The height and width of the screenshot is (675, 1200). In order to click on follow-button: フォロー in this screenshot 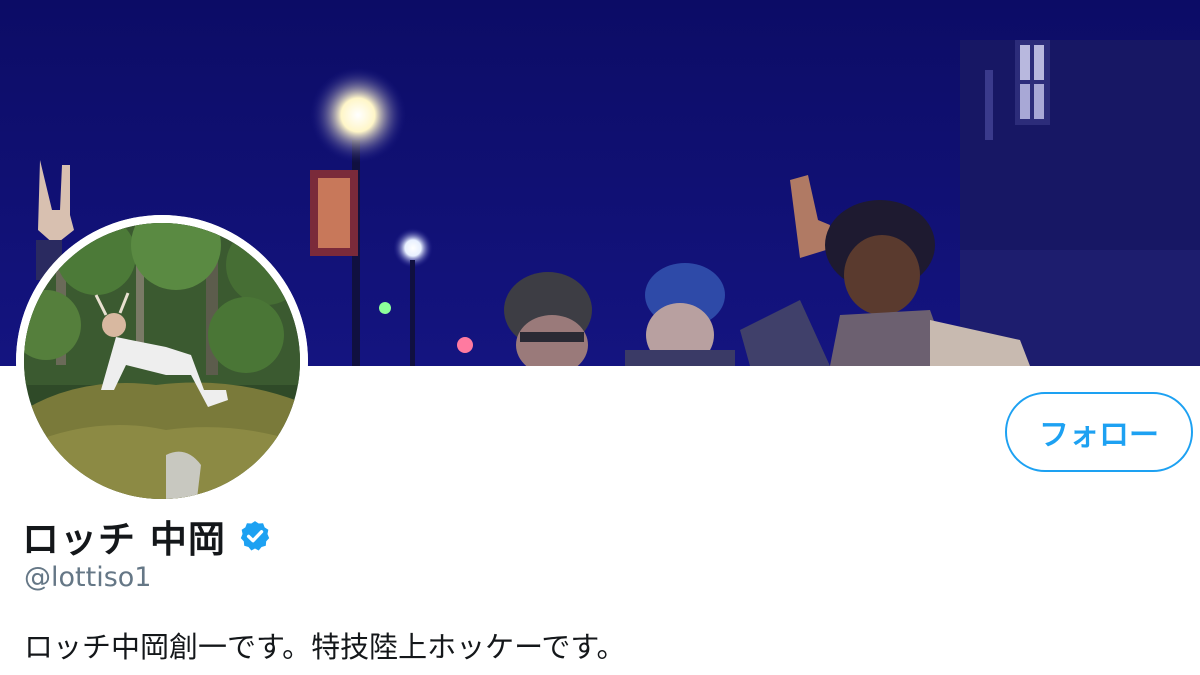, I will do `click(1099, 432)`.